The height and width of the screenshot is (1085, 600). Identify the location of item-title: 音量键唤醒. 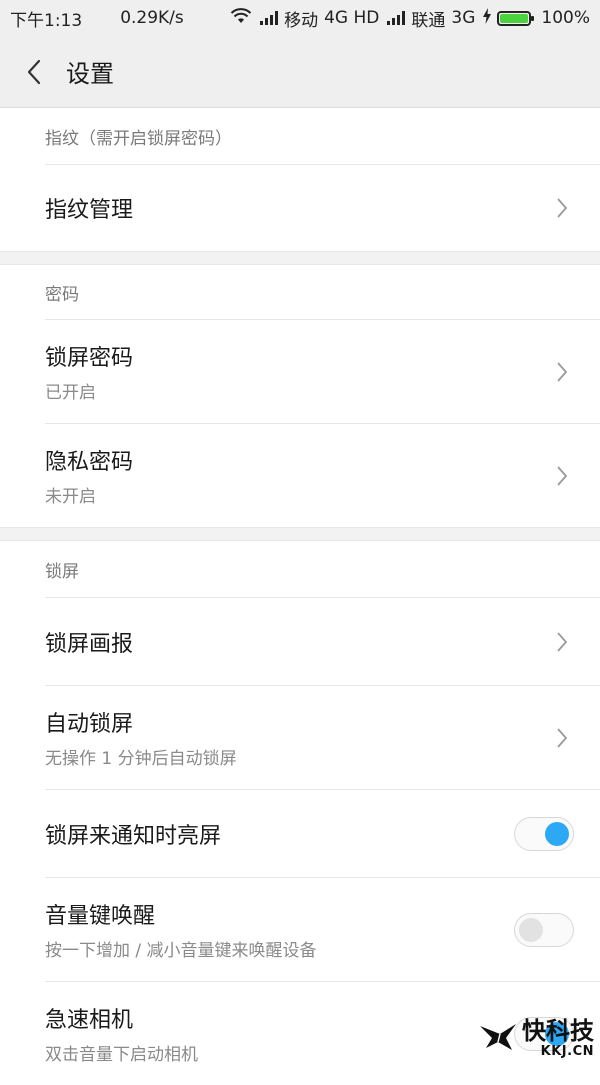
(100, 916).